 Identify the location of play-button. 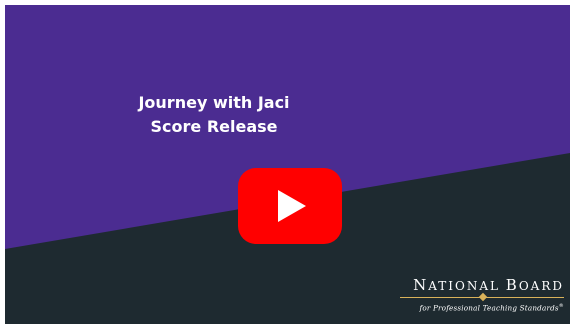
(290, 206).